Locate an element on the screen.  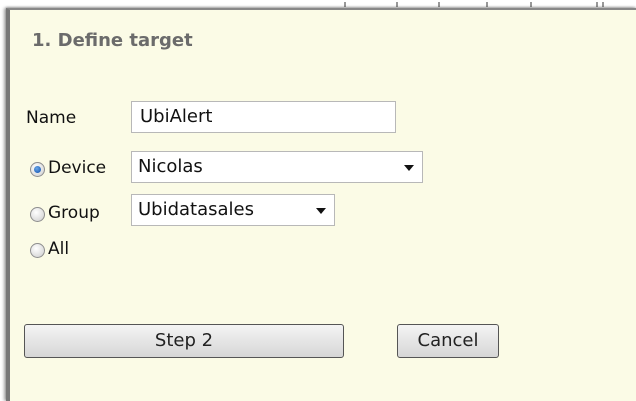
group-select: Ubidatasales is located at coordinates (233, 210).